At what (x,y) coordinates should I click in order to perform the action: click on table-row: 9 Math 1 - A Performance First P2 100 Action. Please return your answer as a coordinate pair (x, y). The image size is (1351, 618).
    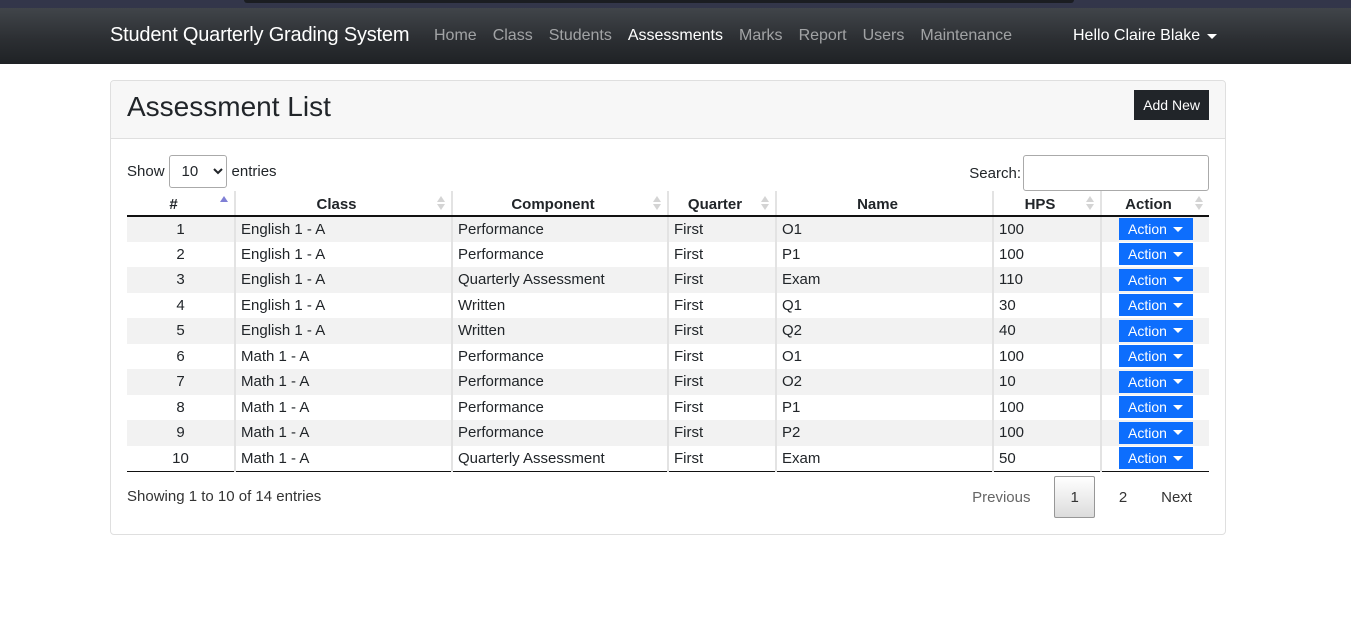
    Looking at the image, I should click on (668, 433).